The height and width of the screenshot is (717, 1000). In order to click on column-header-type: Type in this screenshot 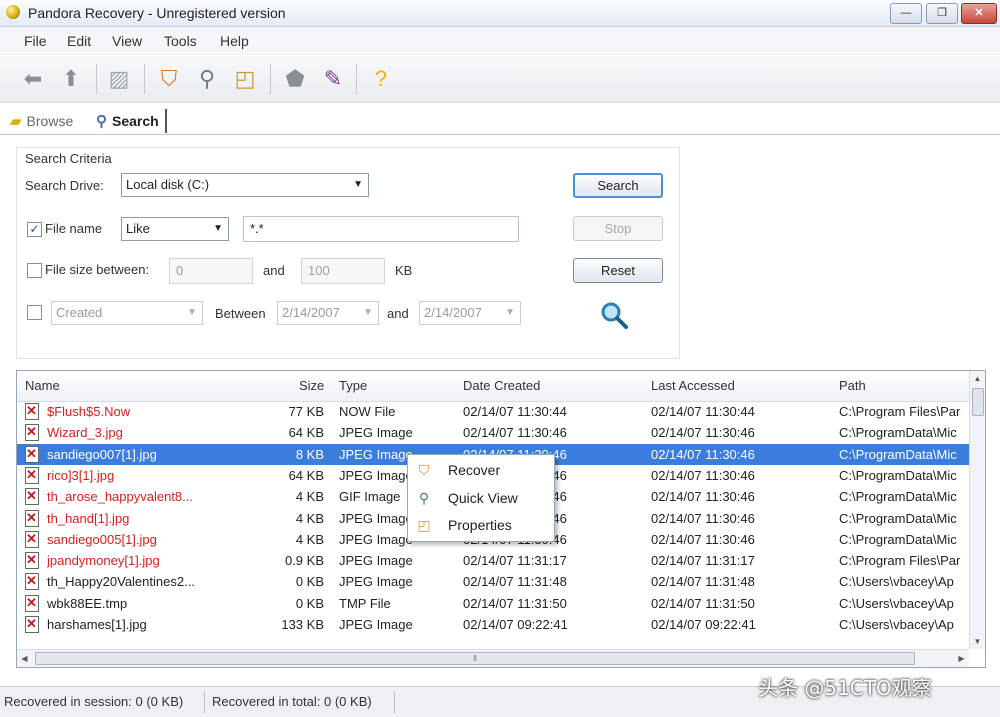, I will do `click(353, 385)`.